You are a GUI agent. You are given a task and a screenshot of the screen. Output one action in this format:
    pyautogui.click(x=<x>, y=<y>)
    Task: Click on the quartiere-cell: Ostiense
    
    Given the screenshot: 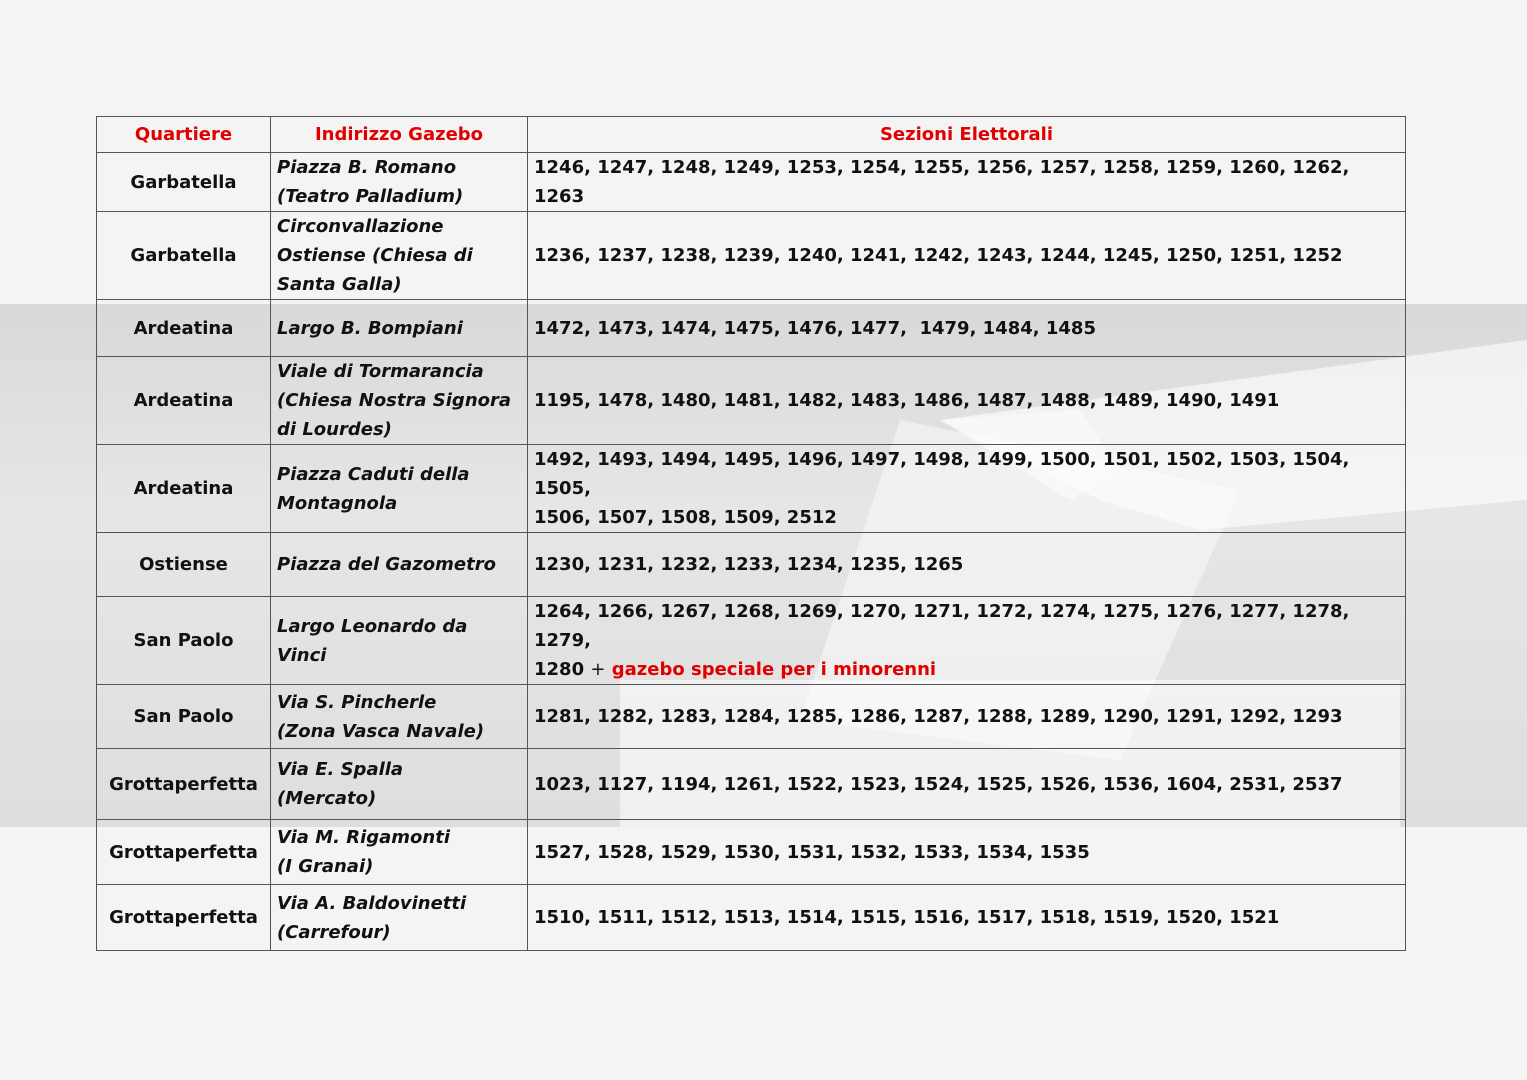 What is the action you would take?
    pyautogui.click(x=183, y=564)
    